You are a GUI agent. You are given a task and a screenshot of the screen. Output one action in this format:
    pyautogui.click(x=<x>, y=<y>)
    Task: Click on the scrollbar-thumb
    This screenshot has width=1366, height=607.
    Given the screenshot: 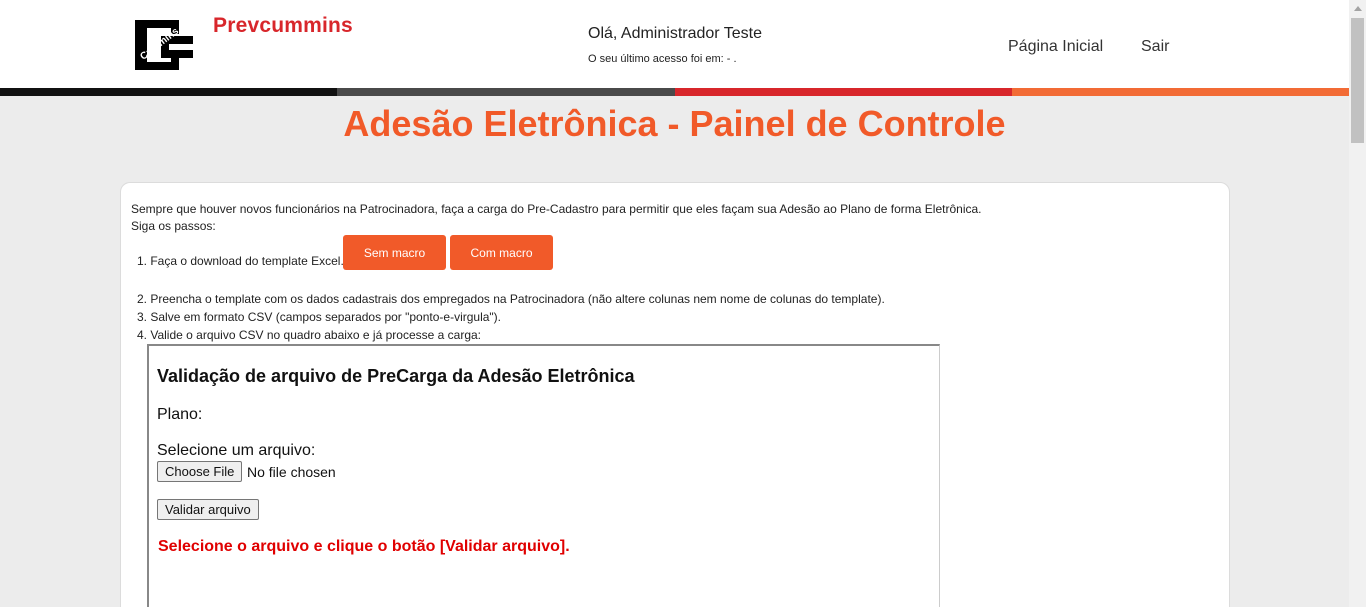 What is the action you would take?
    pyautogui.click(x=1357, y=80)
    